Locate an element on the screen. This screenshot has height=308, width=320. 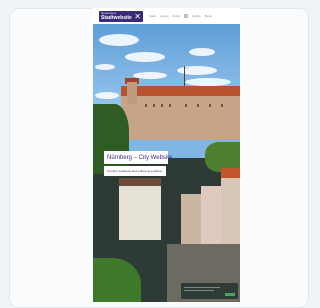
half-timbered-house is located at coordinates (140, 212).